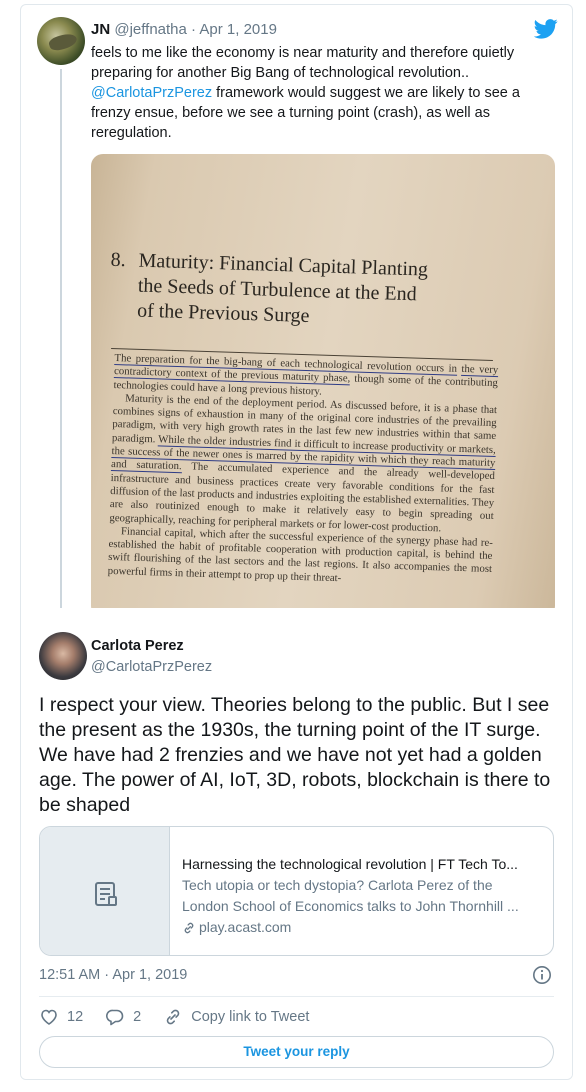  What do you see at coordinates (245, 927) in the screenshot?
I see `link-domain: play.acast.com` at bounding box center [245, 927].